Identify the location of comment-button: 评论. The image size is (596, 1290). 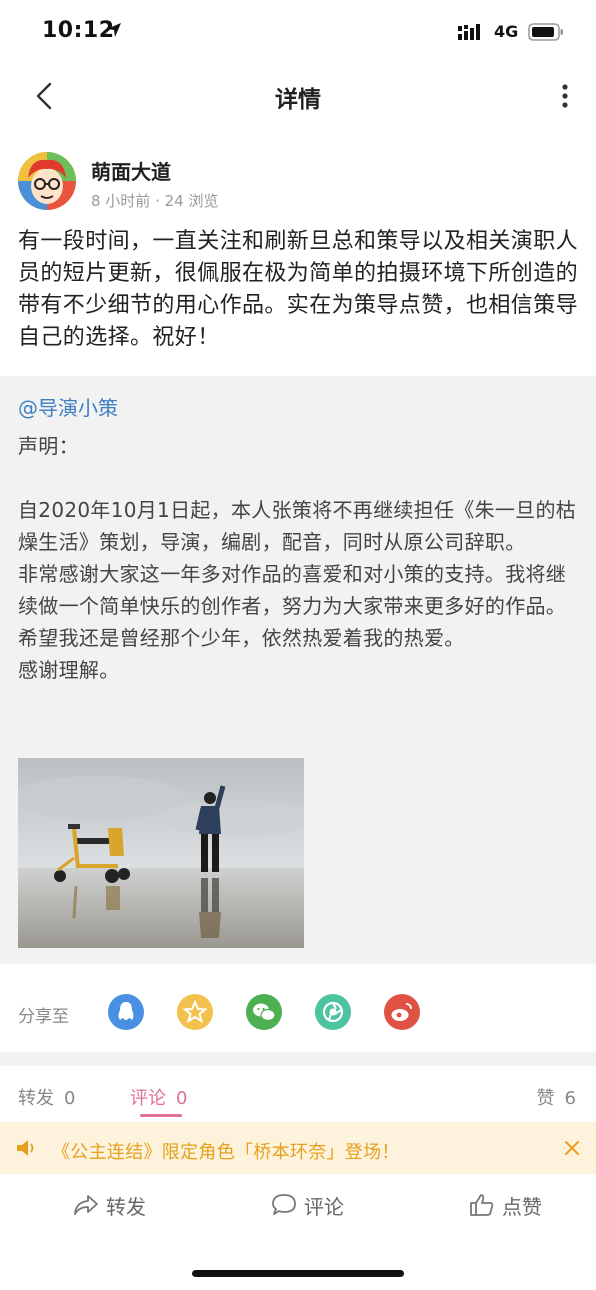
(307, 1205).